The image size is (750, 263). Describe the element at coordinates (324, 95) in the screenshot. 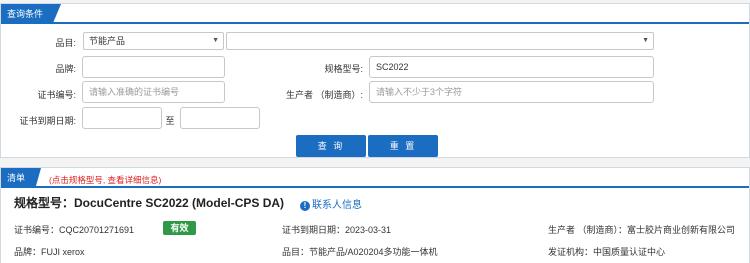

I see `producer-label: 生产者 （制造商）:` at that location.